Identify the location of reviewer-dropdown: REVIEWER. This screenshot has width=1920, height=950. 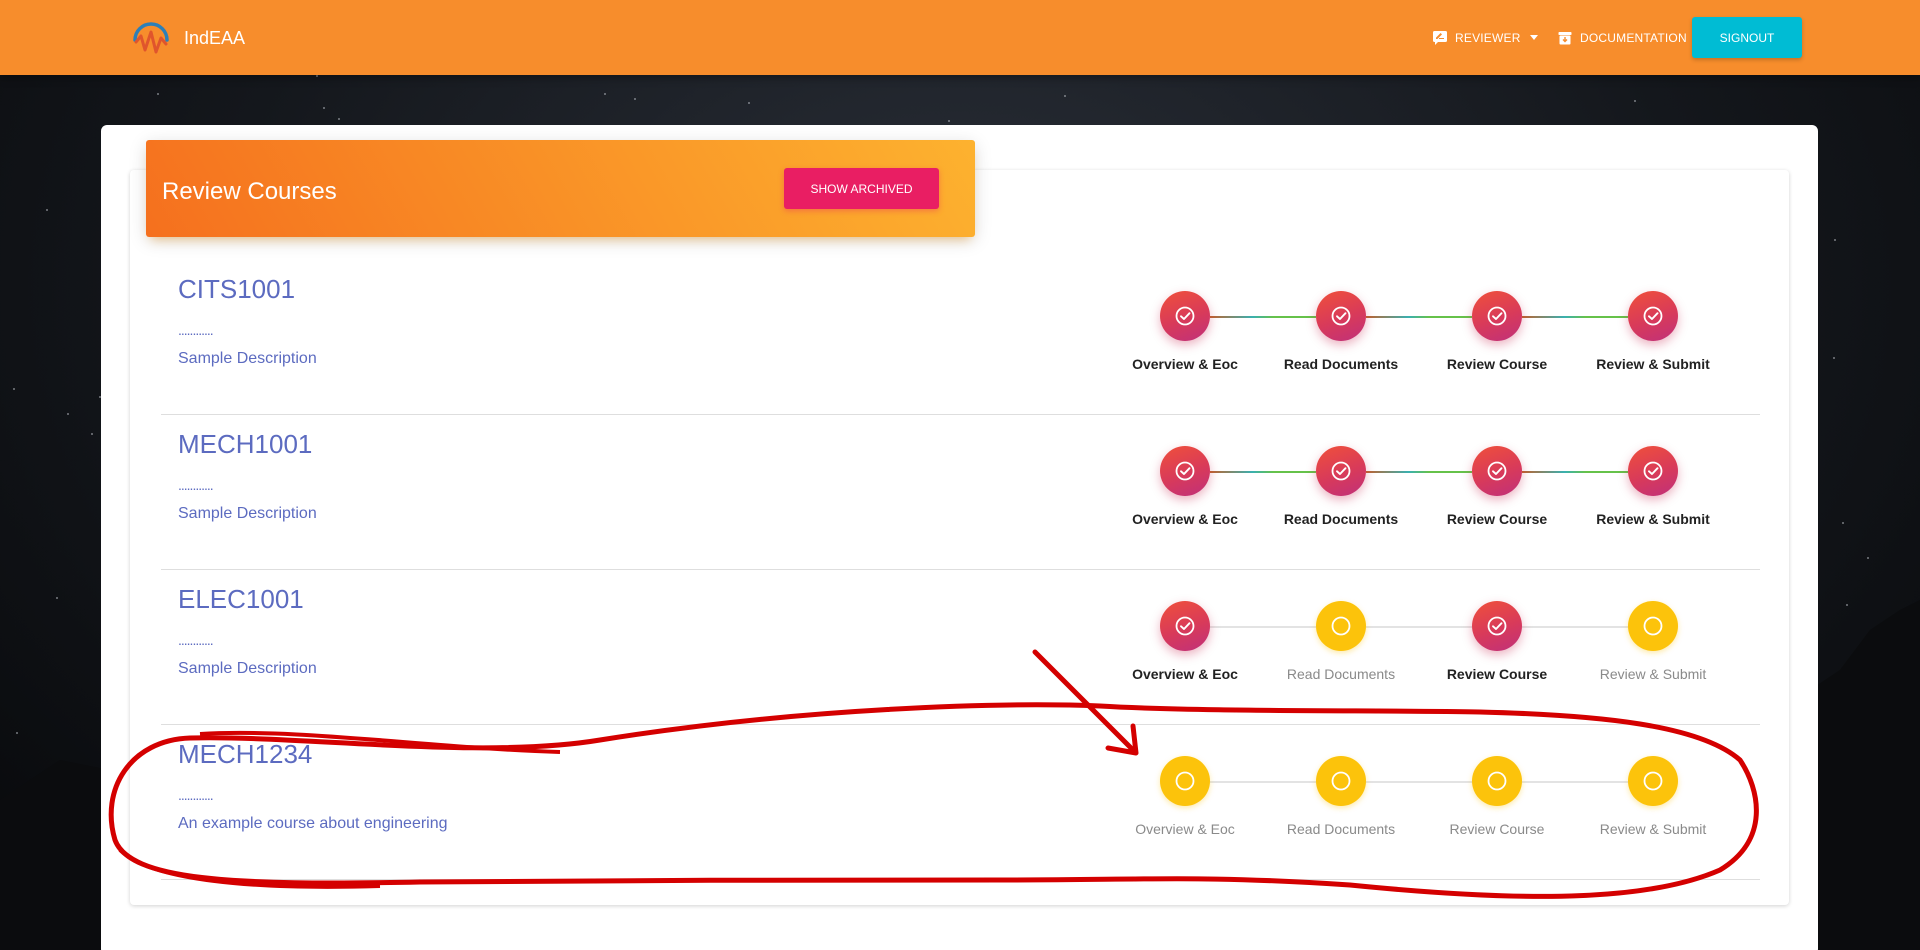
(1485, 37).